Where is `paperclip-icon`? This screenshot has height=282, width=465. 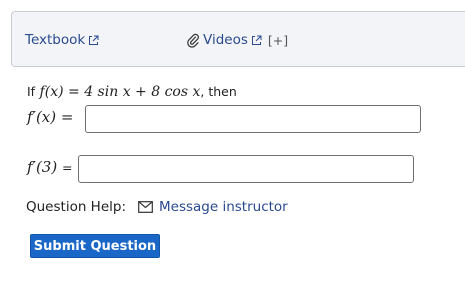 paperclip-icon is located at coordinates (193, 40).